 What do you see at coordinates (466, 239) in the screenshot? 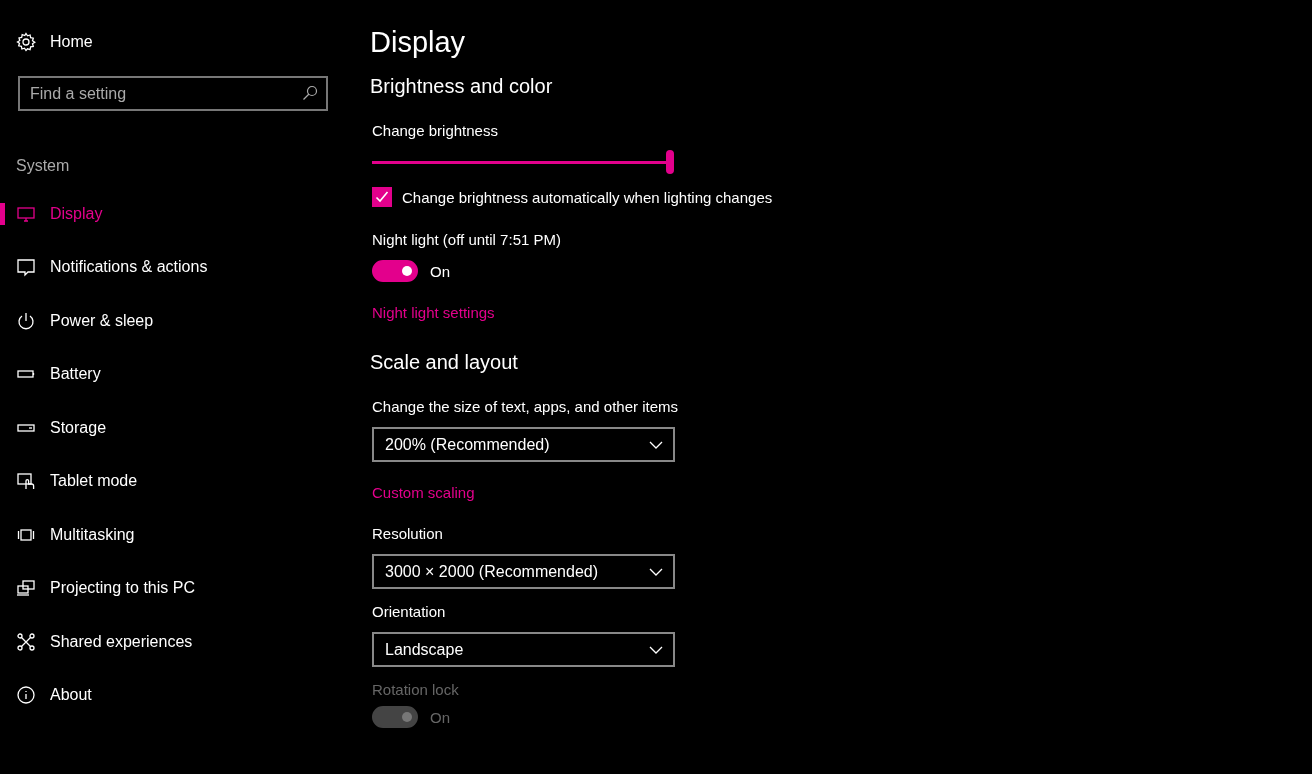
I see `setting-label: Night light (off until 7:51 PM)` at bounding box center [466, 239].